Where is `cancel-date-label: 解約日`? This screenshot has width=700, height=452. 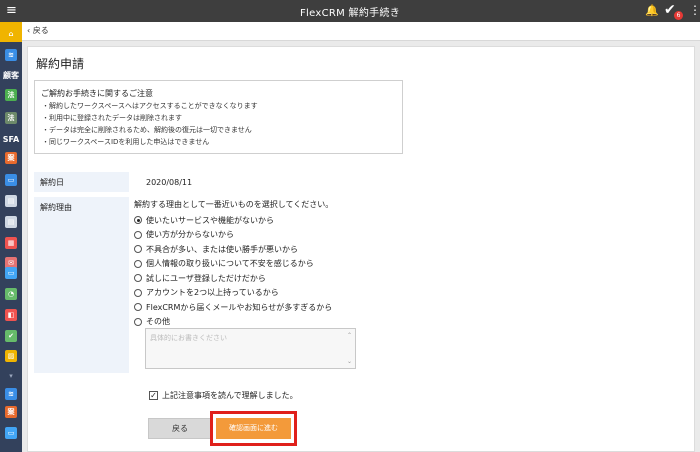 cancel-date-label: 解約日 is located at coordinates (52, 182).